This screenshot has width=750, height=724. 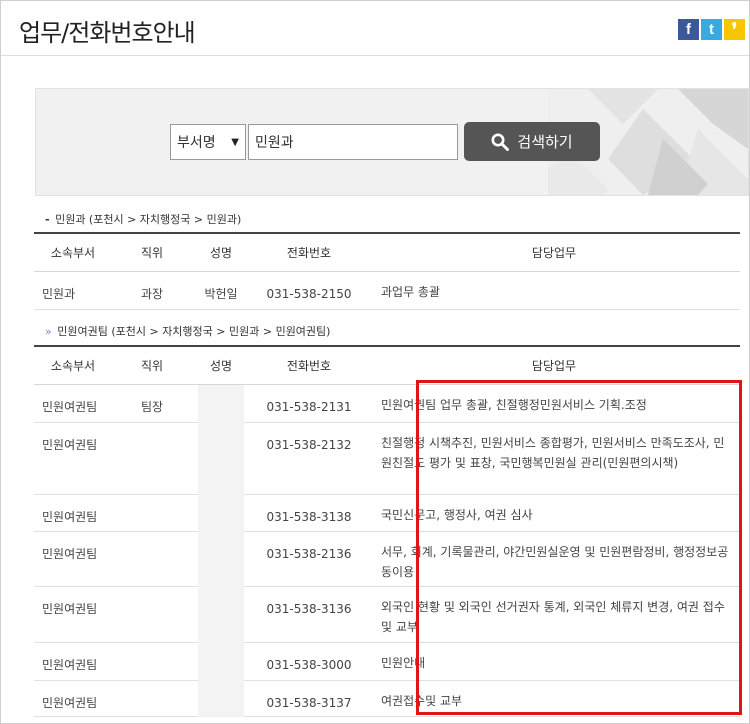 I want to click on section-breadcrumb: » 민원여권팀 (포천시 > 자치행정국 > 민원과 > 민원여권팀), so click(x=187, y=331).